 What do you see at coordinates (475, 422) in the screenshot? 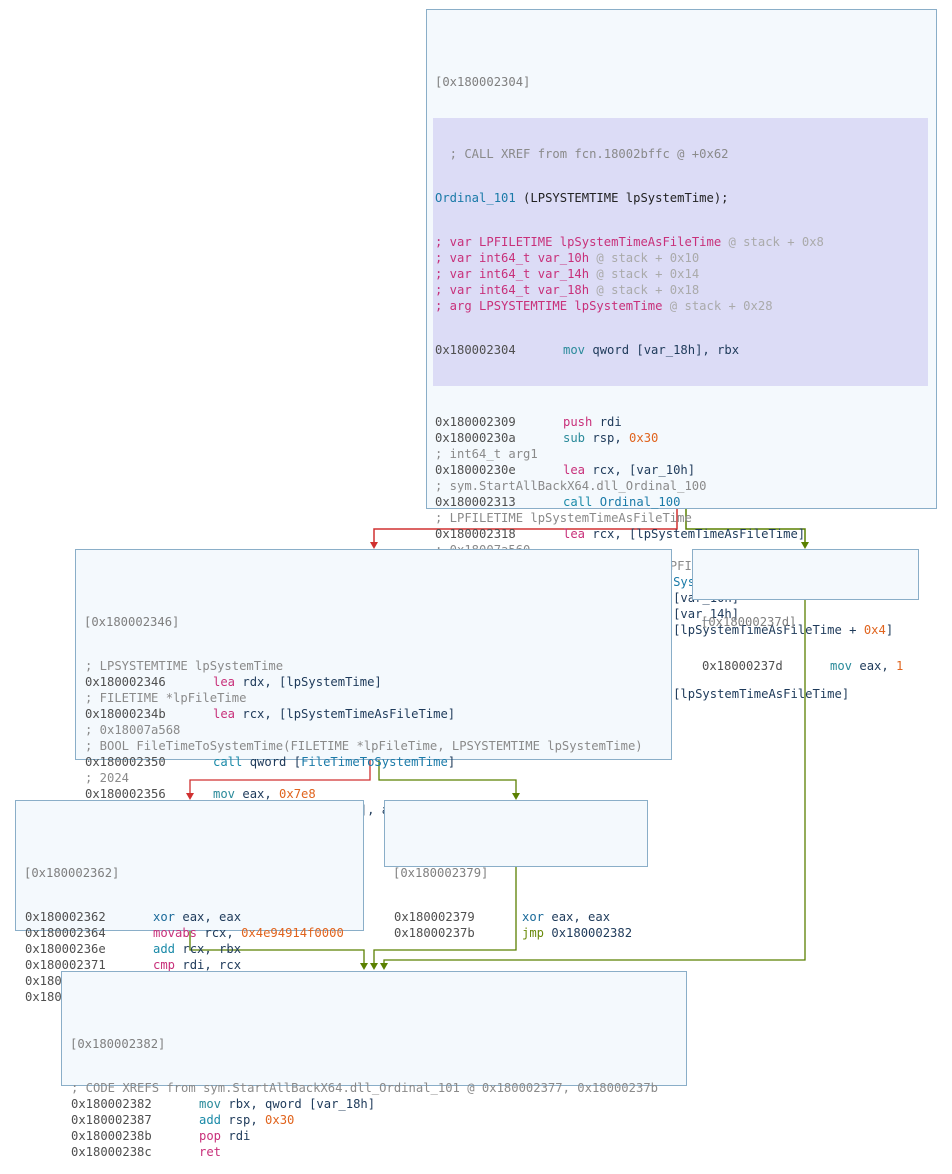
I see `instruction-address: 0x180002309` at bounding box center [475, 422].